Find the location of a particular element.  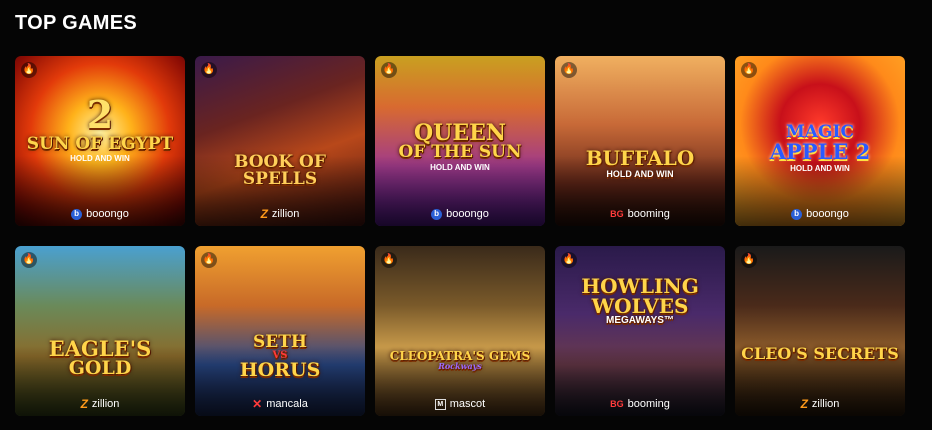

game-title: HOWLING WOLVES MEGAWAYS™ is located at coordinates (640, 300).